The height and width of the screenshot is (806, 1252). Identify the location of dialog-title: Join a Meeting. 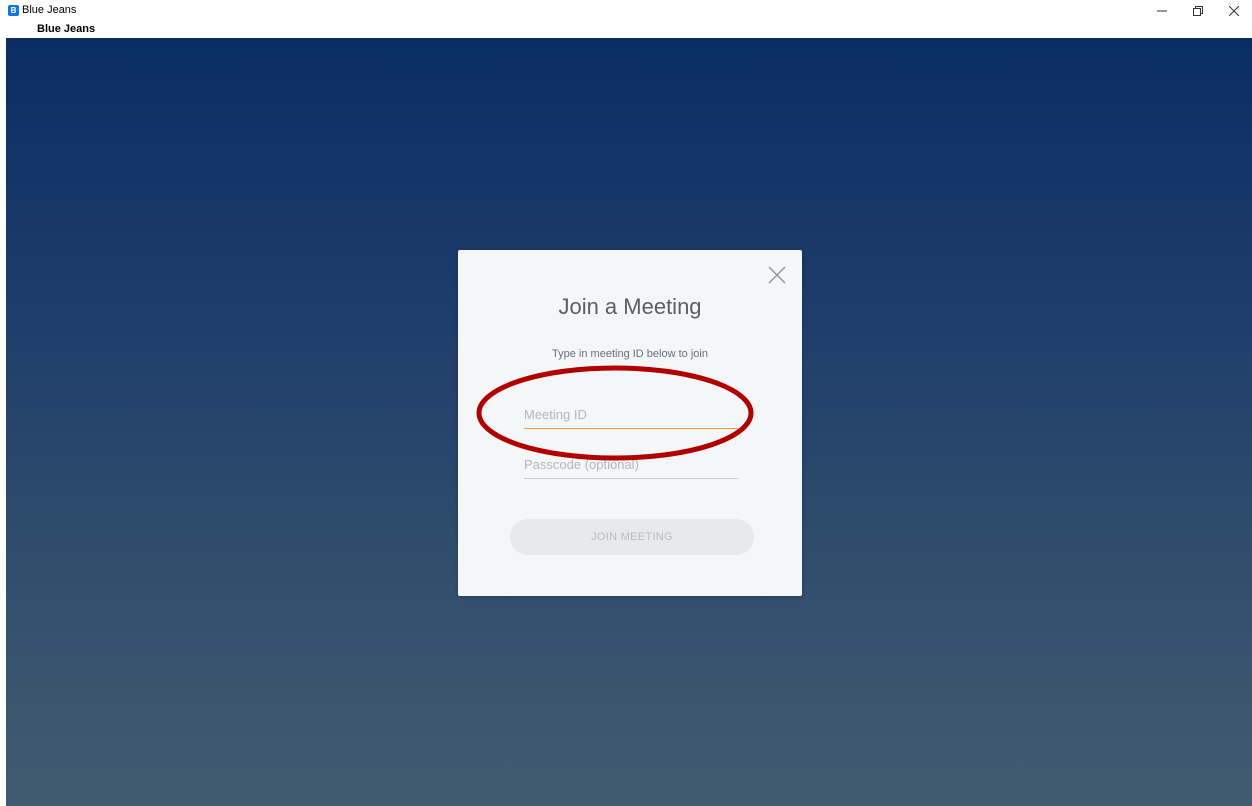
(630, 306).